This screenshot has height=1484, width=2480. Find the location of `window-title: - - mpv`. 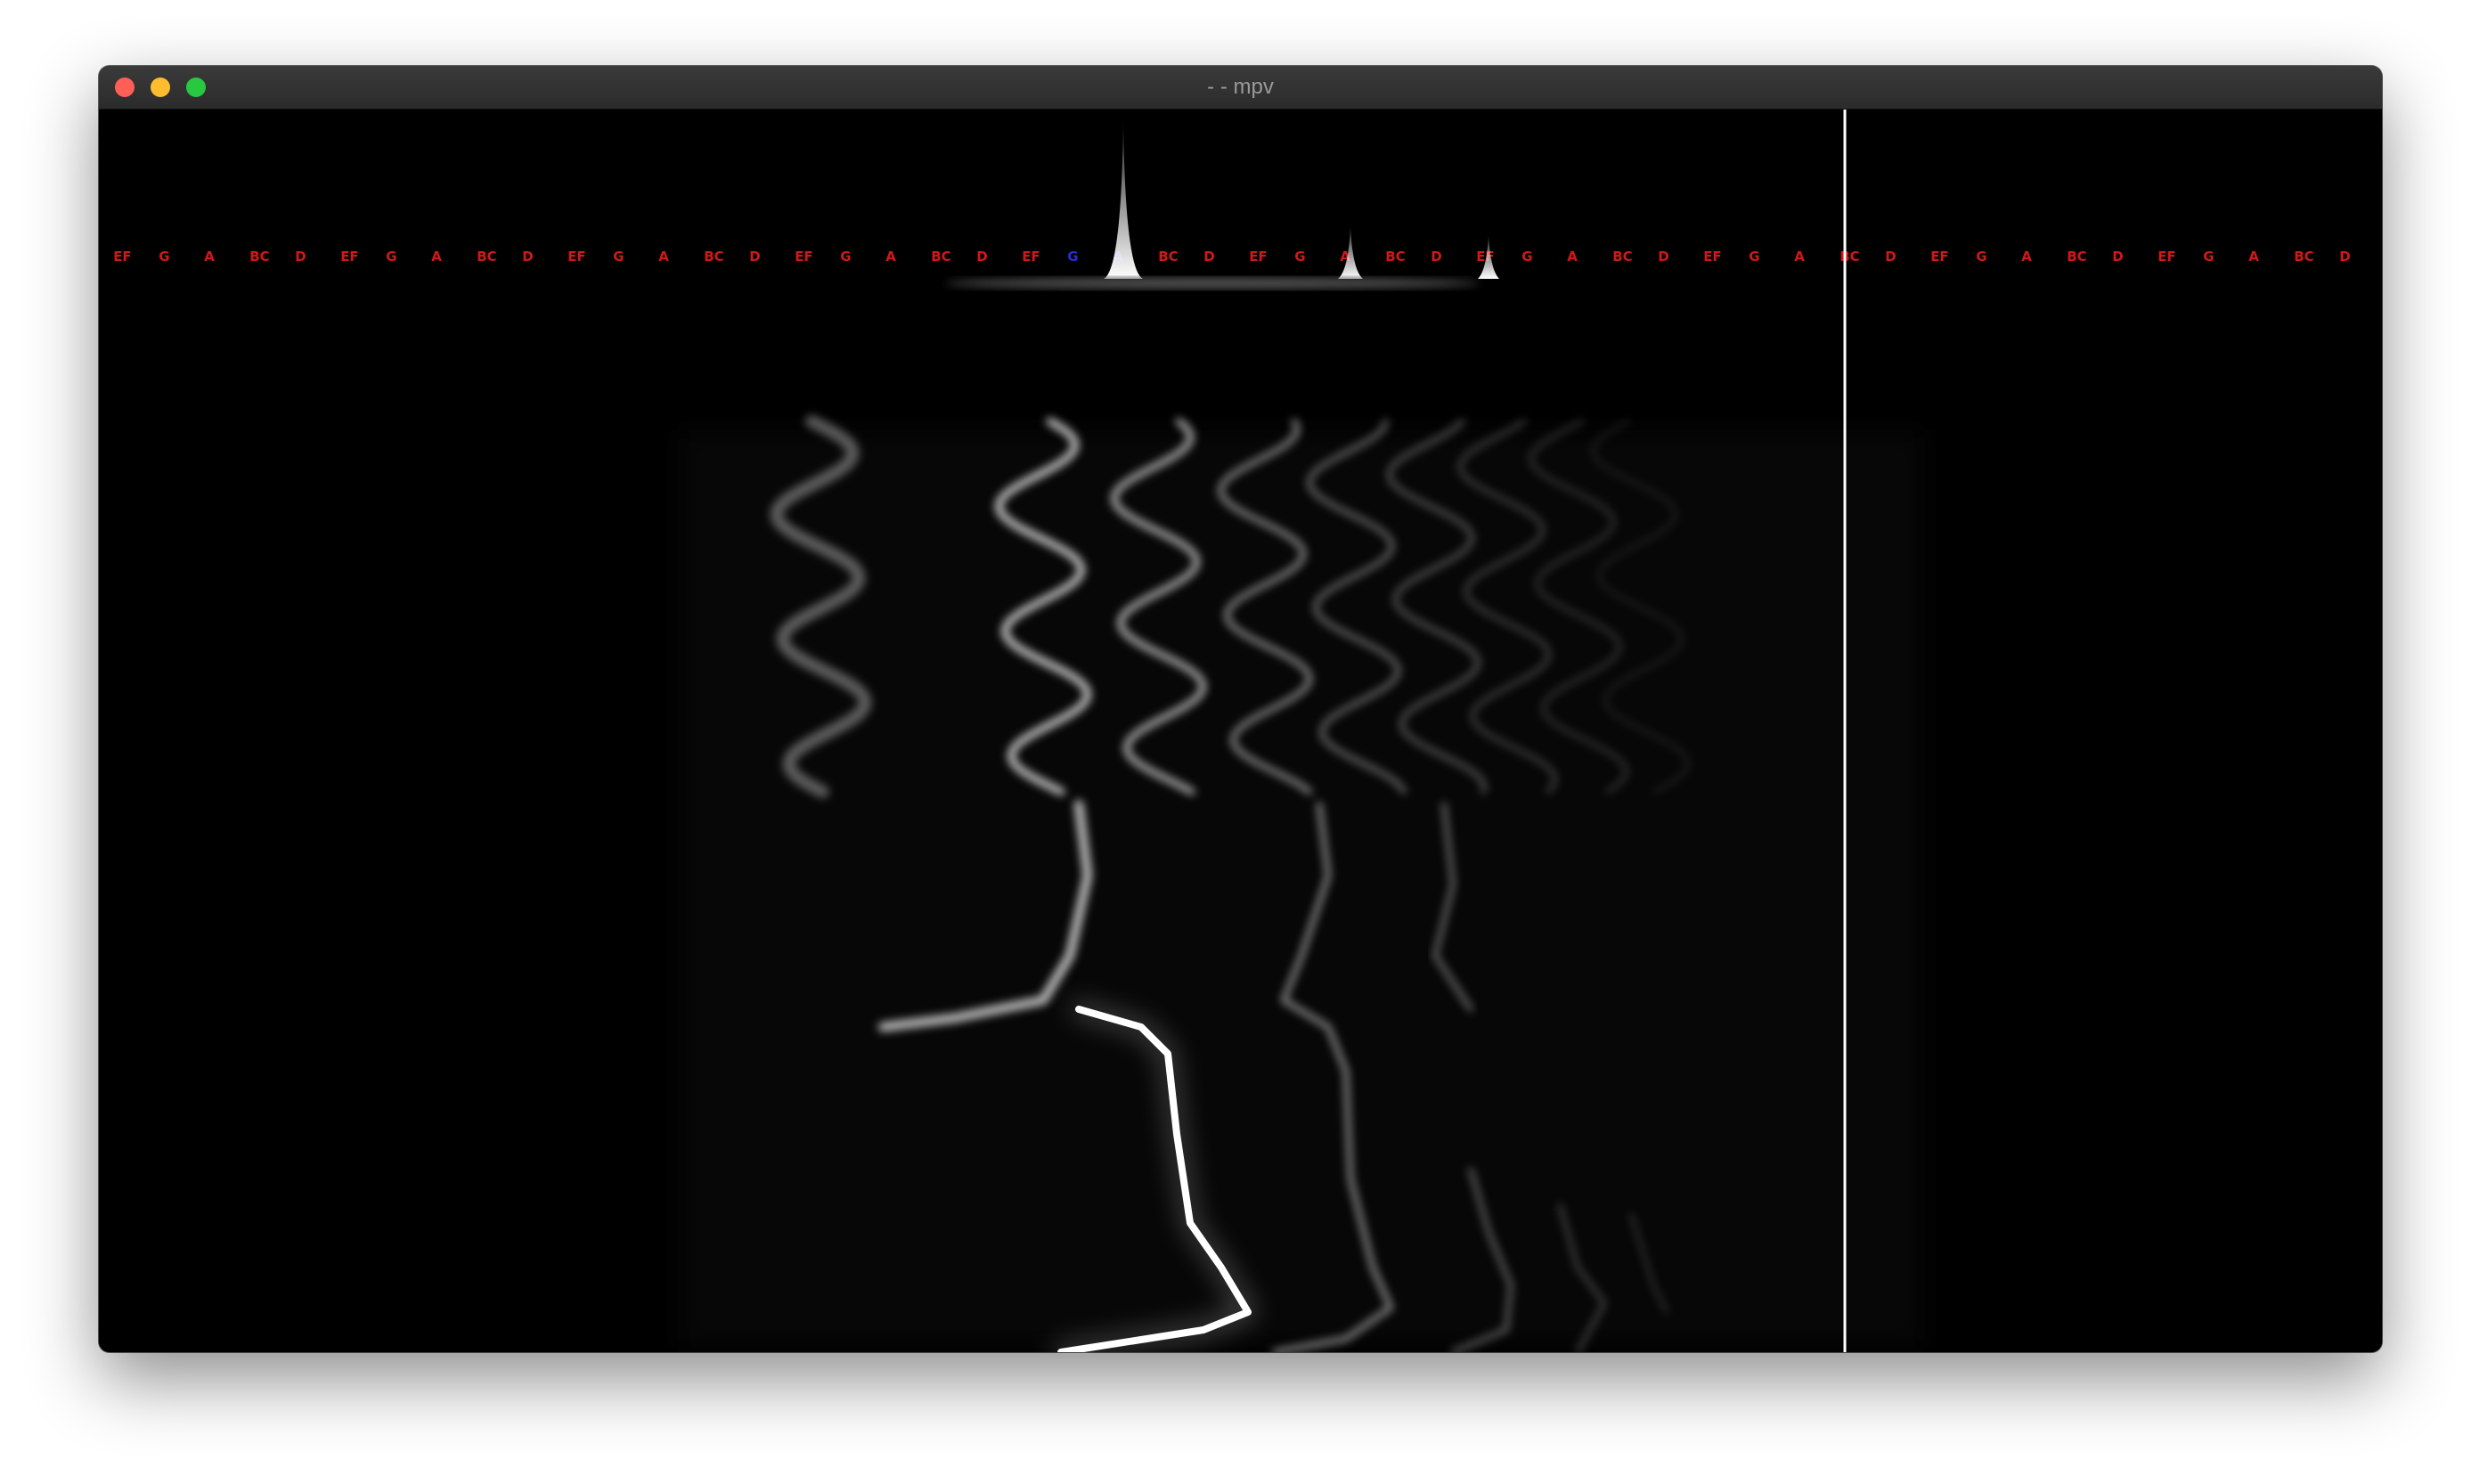

window-title: - - mpv is located at coordinates (1240, 87).